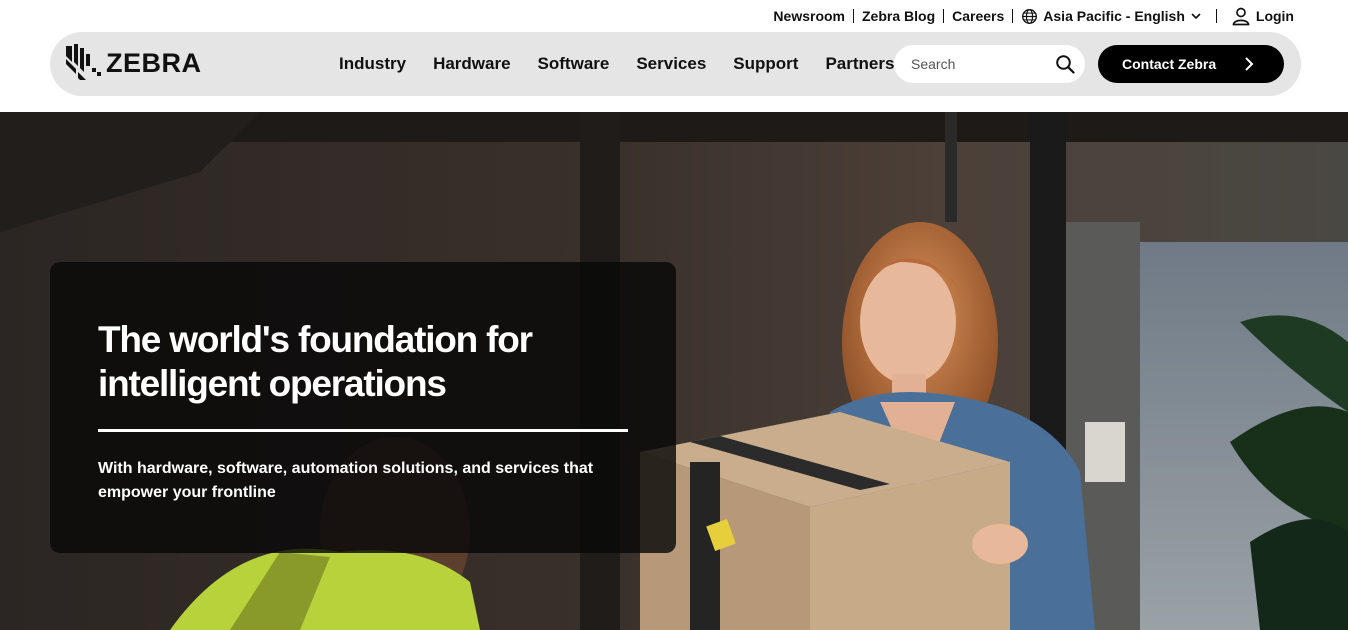  I want to click on search-button, so click(1065, 64).